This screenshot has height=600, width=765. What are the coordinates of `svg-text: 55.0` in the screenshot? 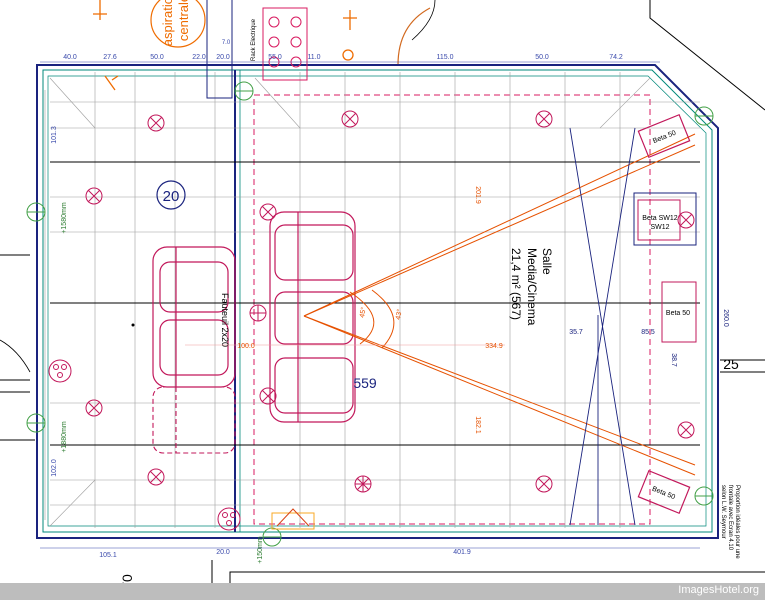 It's located at (275, 57).